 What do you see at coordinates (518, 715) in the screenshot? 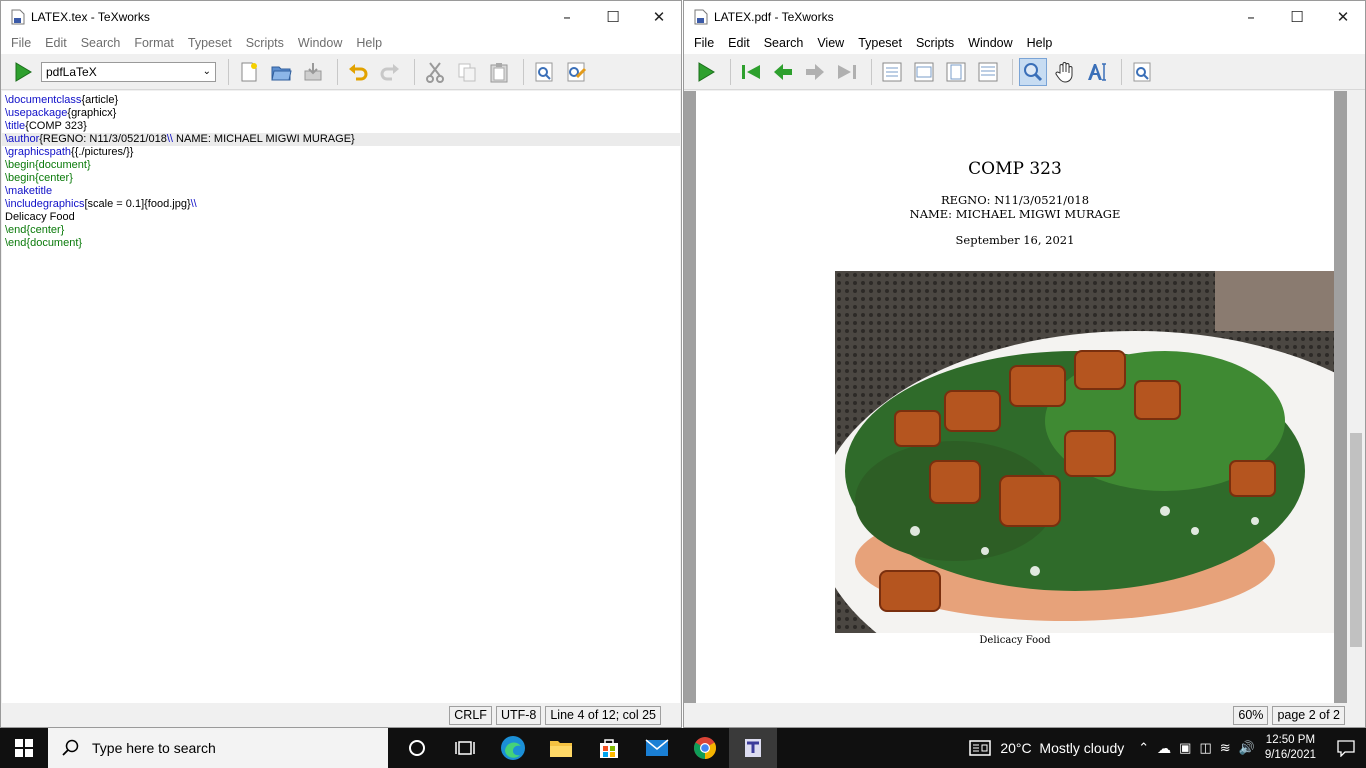
I see `encoding-indicator: UTF-8` at bounding box center [518, 715].